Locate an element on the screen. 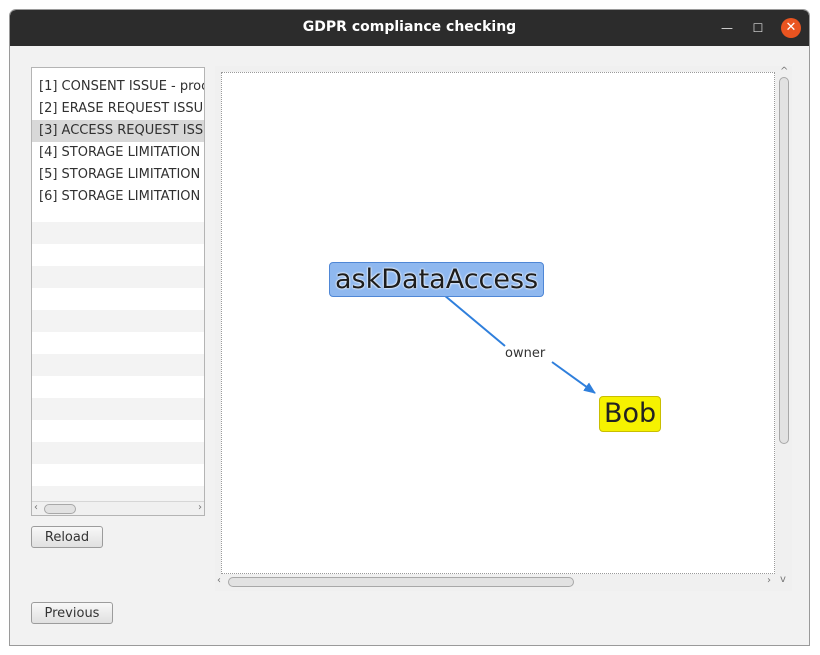 The height and width of the screenshot is (655, 820). title-bar: GDPR compliance checking — ☐ ✕ is located at coordinates (409, 28).